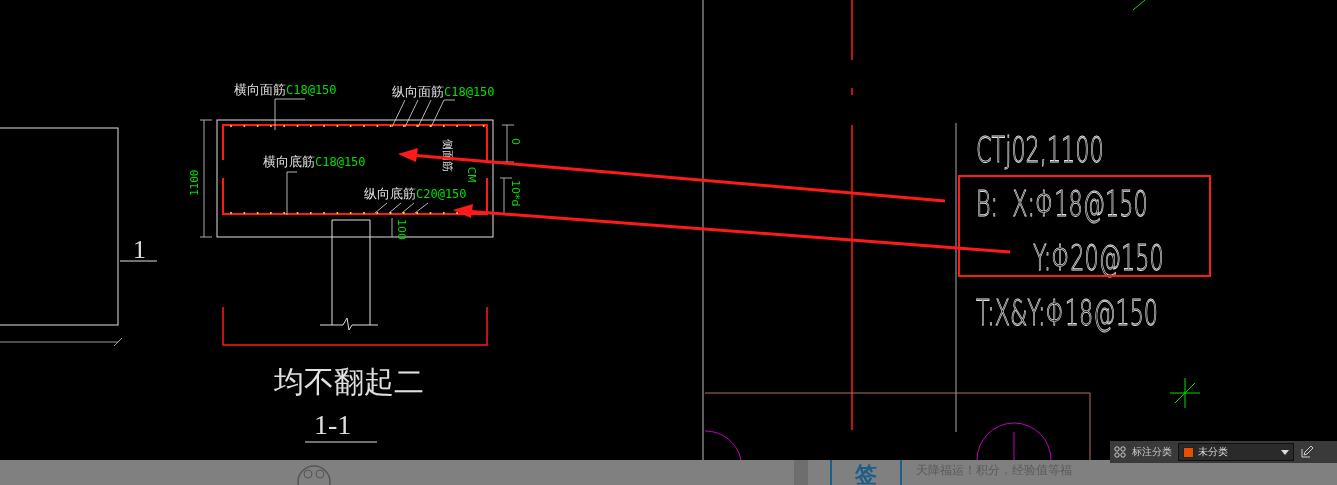 This screenshot has height=485, width=1337. I want to click on rebar-label: 横向面筋C18@150, so click(285, 89).